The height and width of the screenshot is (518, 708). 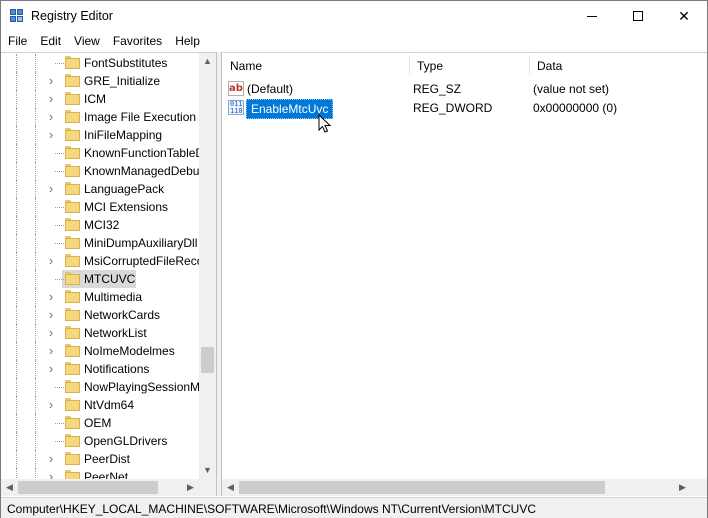 What do you see at coordinates (464, 88) in the screenshot?
I see `value-row-default: ab (Default) REG_SZ (value not set)` at bounding box center [464, 88].